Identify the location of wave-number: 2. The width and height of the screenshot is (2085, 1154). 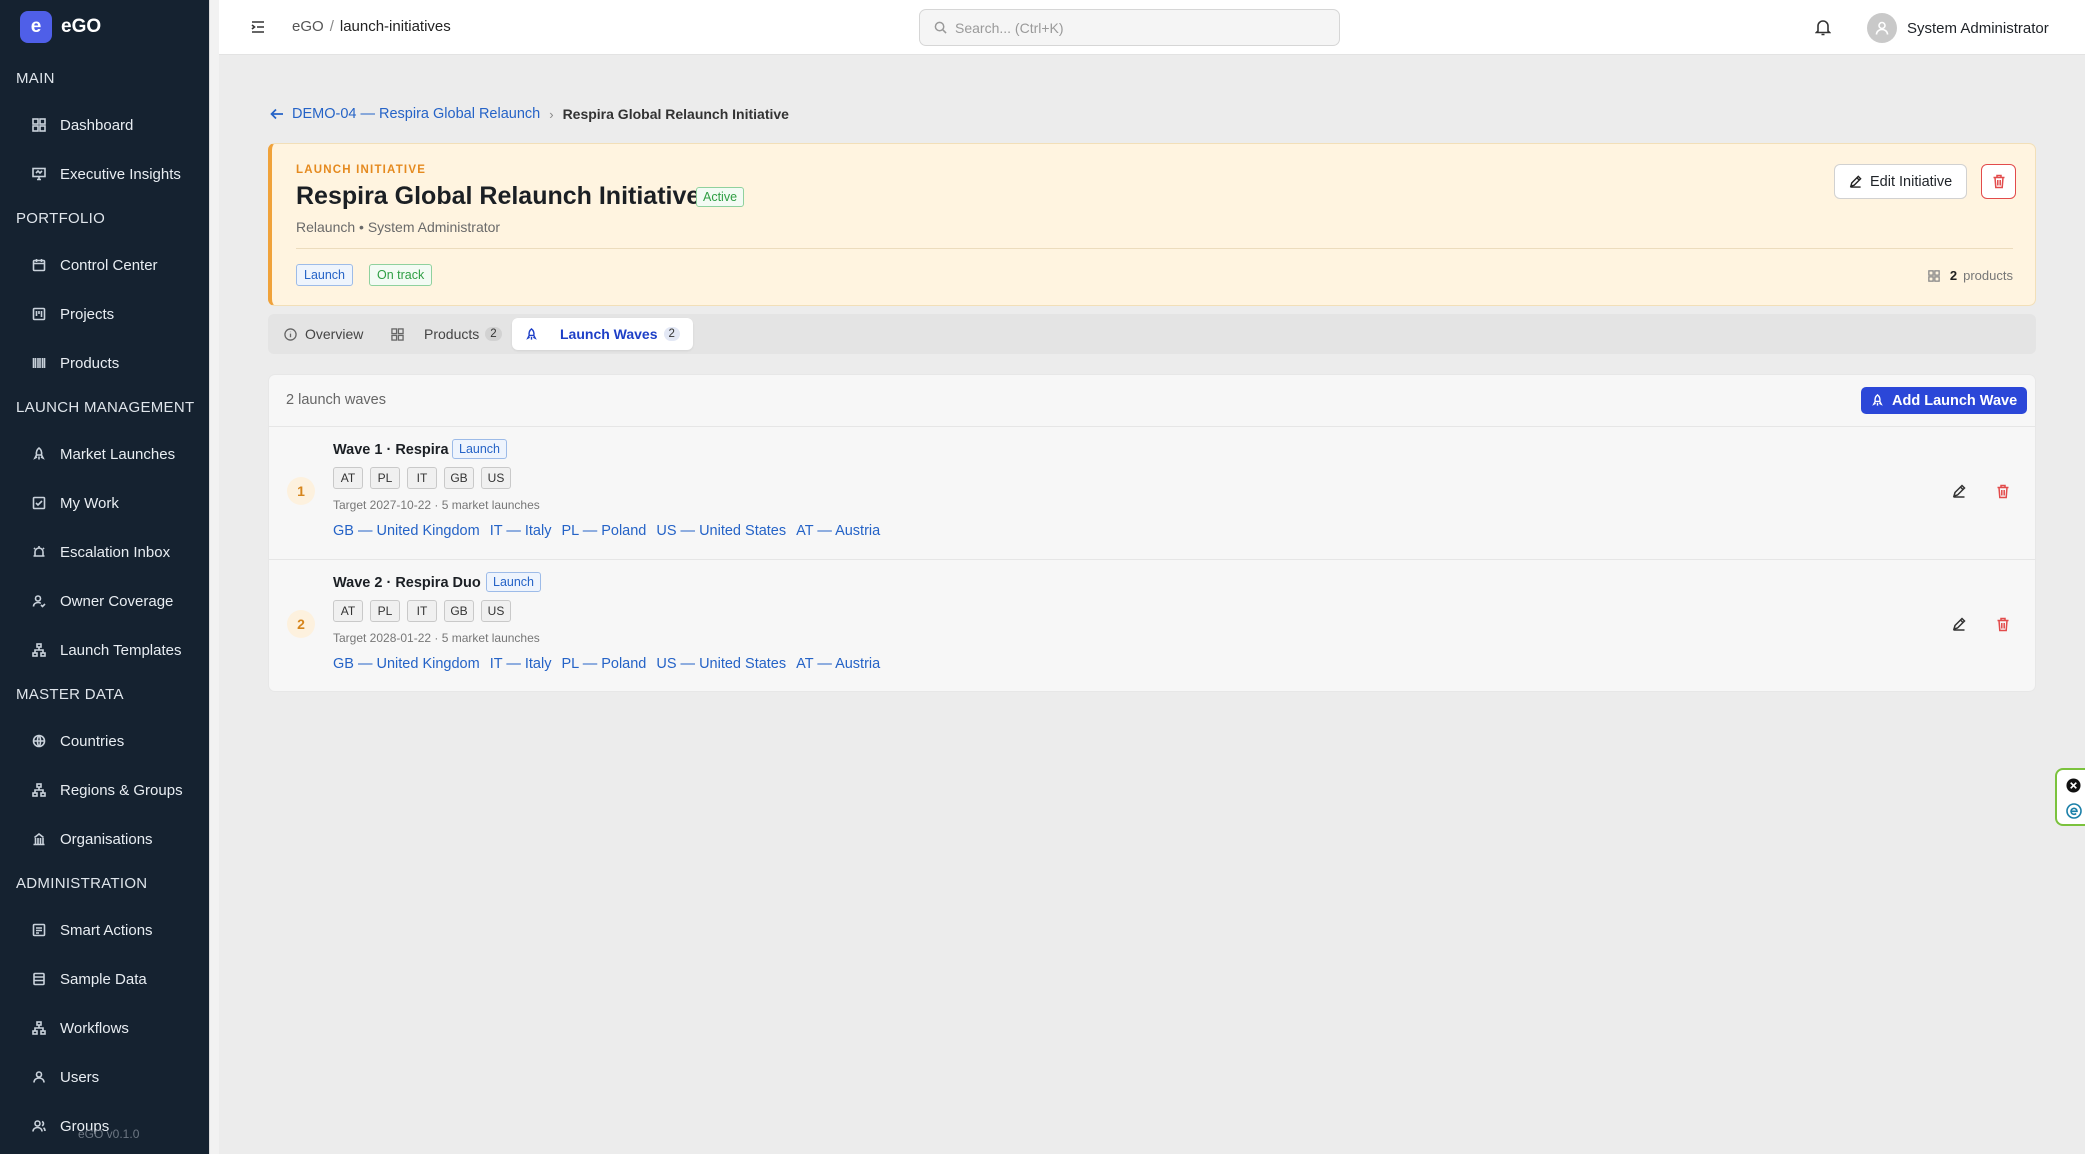
(301, 624).